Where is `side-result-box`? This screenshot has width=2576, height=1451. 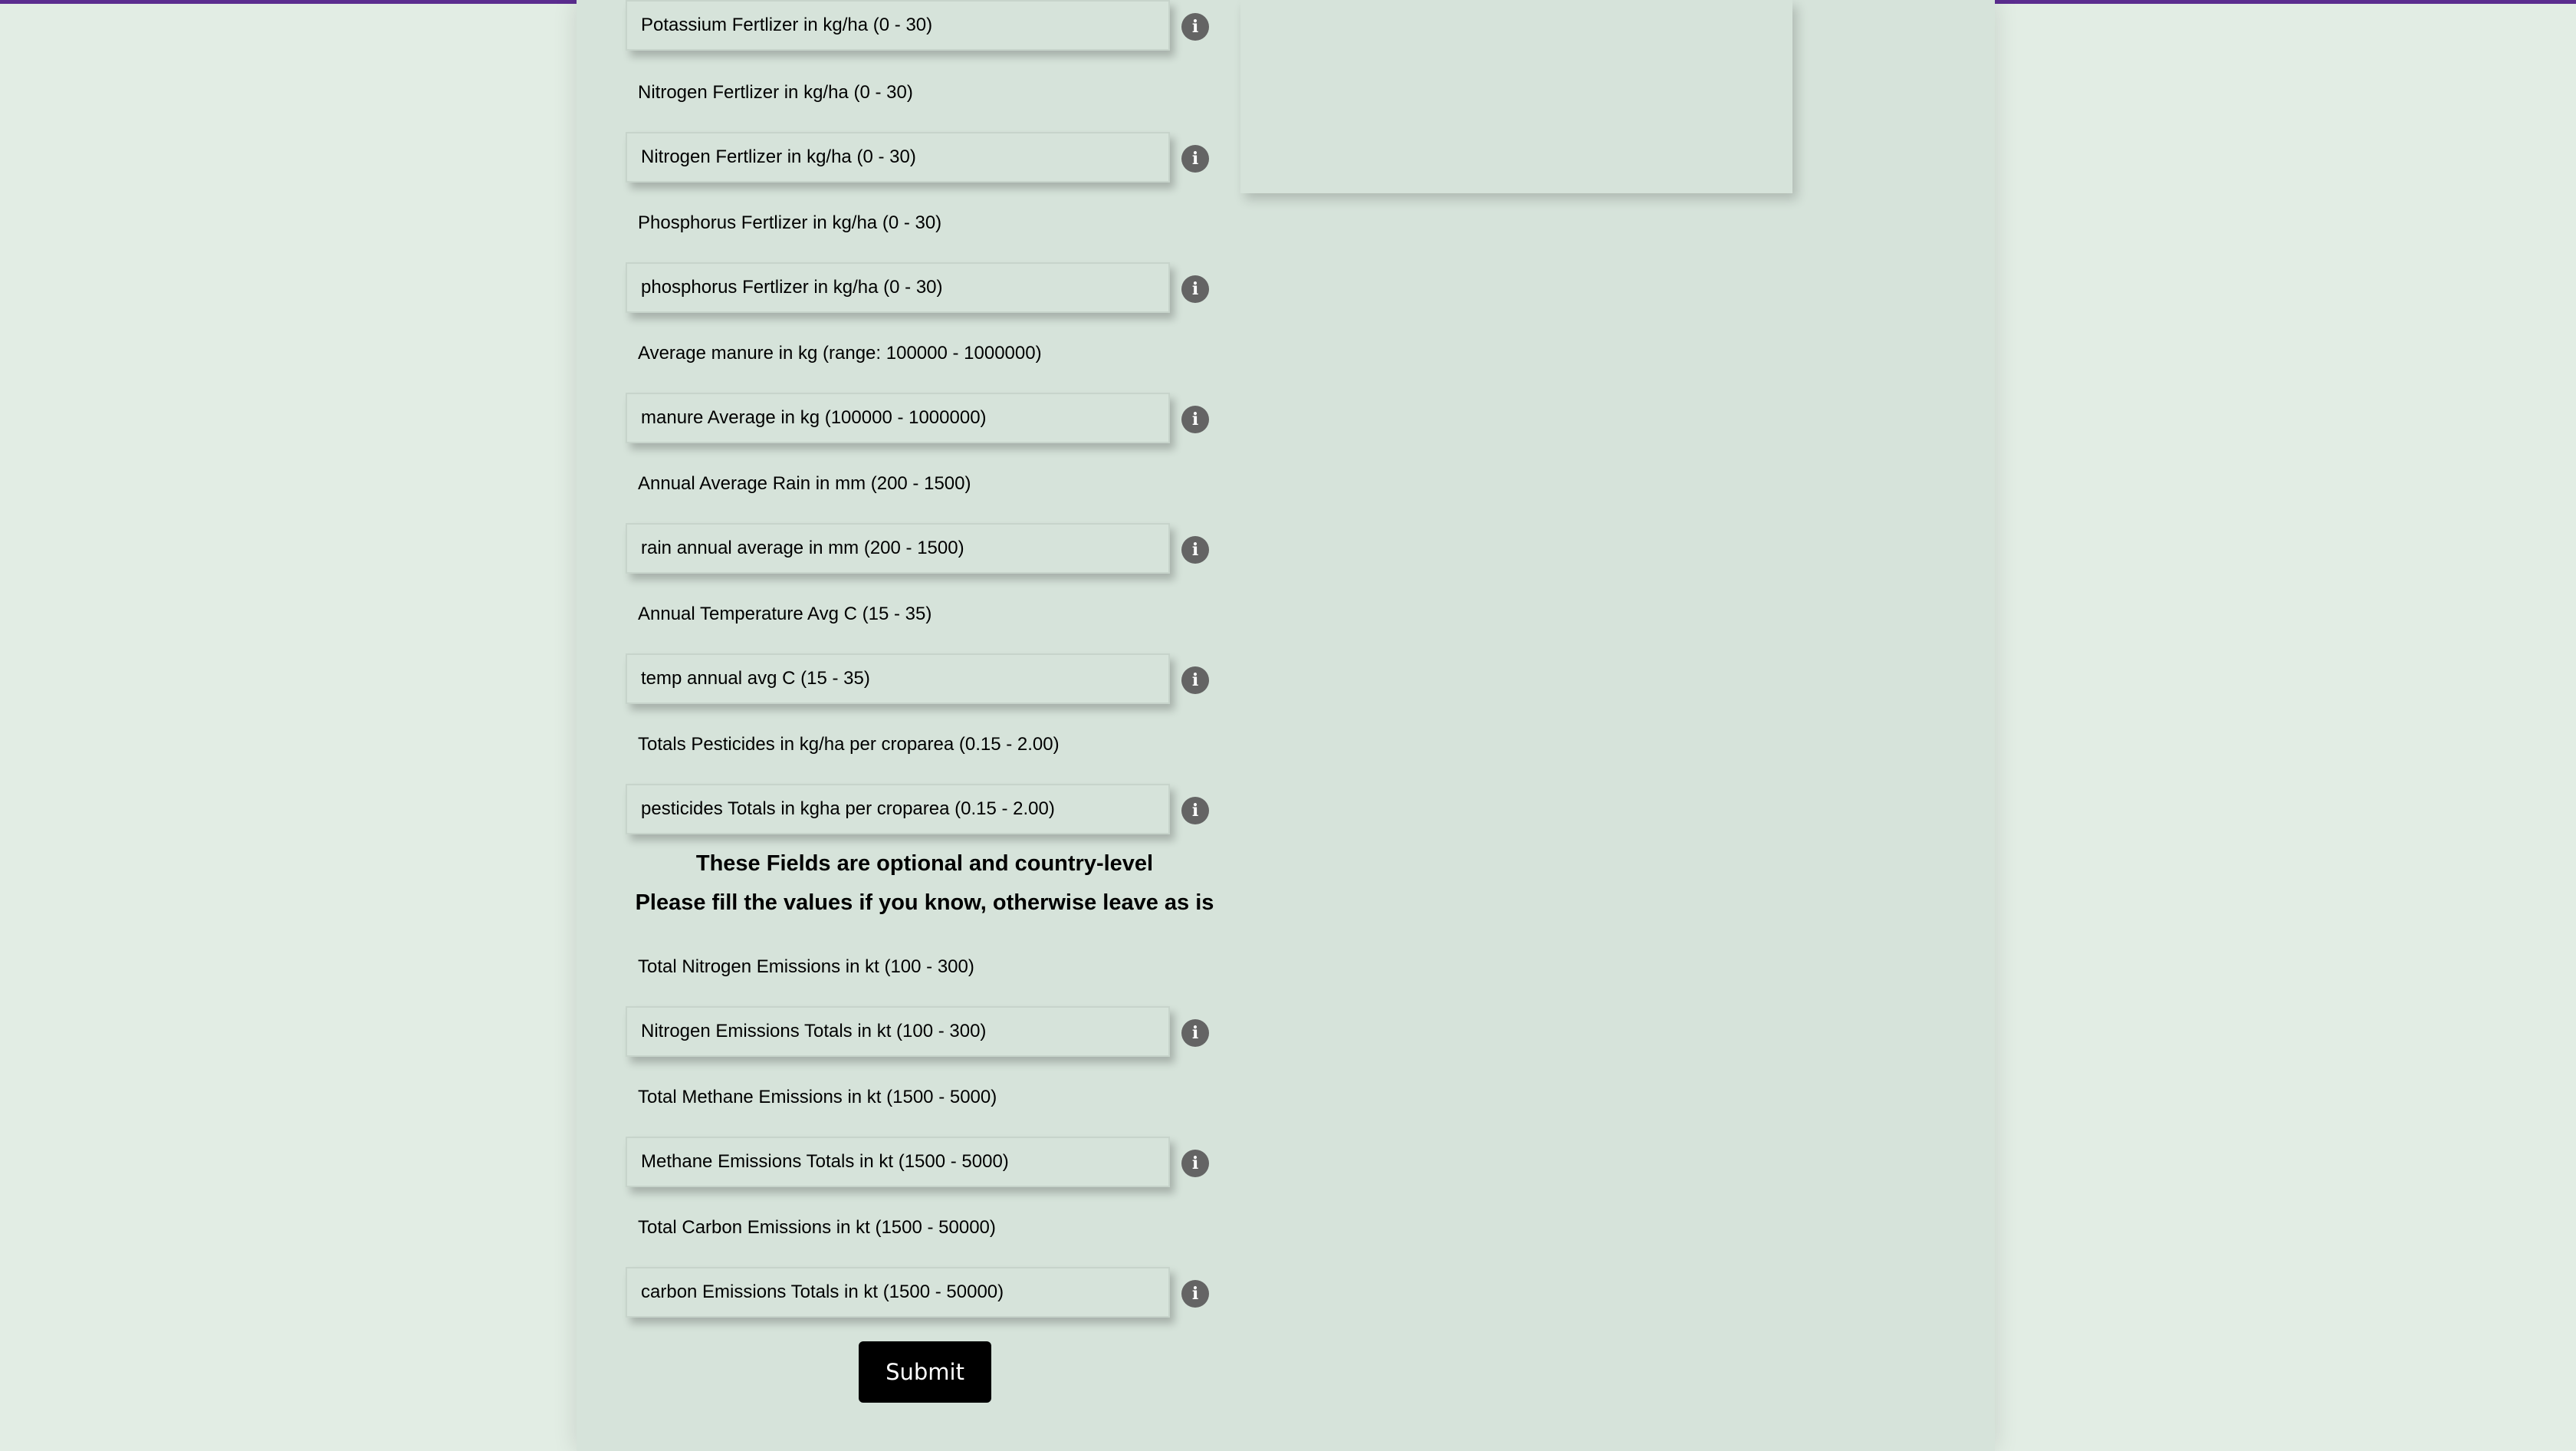 side-result-box is located at coordinates (1516, 96).